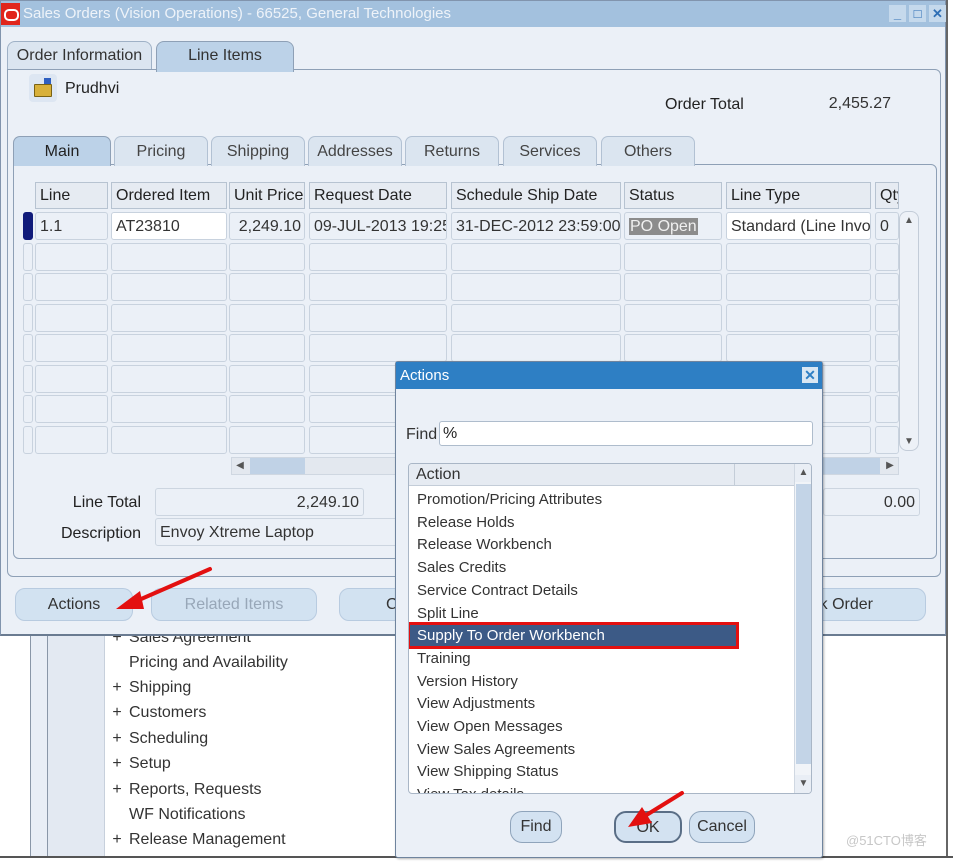 The height and width of the screenshot is (862, 953). What do you see at coordinates (175, 815) in the screenshot?
I see `navigator-item-wf-notifications: WF Notifications` at bounding box center [175, 815].